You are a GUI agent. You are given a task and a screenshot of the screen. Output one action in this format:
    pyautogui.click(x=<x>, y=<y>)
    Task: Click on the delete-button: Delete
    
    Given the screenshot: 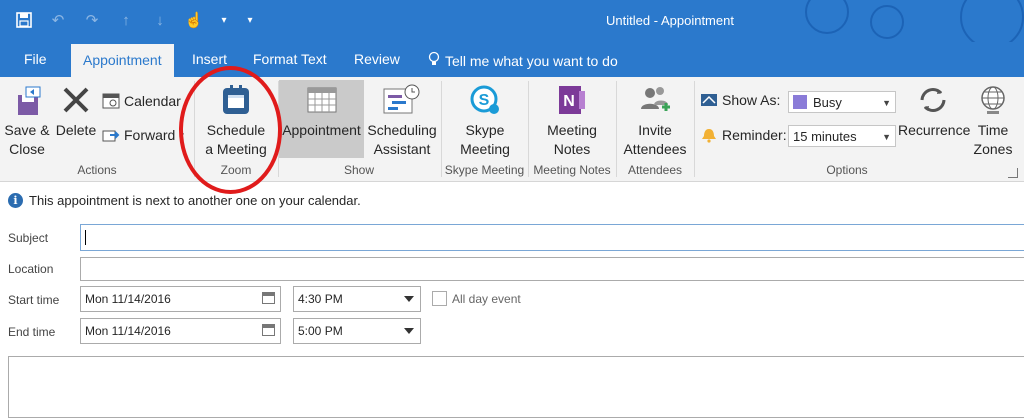 What is the action you would take?
    pyautogui.click(x=76, y=111)
    